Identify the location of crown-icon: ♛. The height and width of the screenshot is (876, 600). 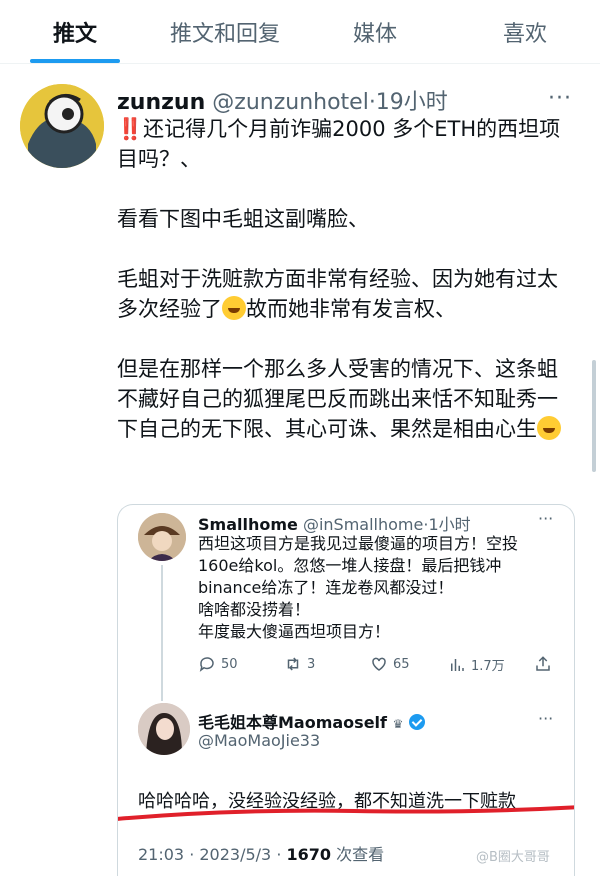
(398, 724).